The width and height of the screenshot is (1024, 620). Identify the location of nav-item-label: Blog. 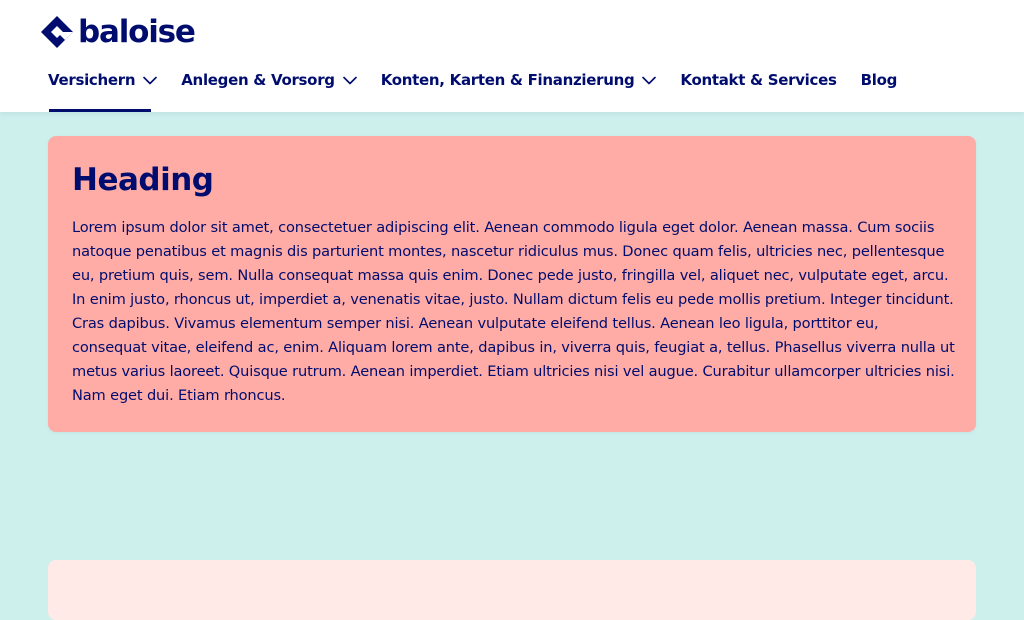
(879, 80).